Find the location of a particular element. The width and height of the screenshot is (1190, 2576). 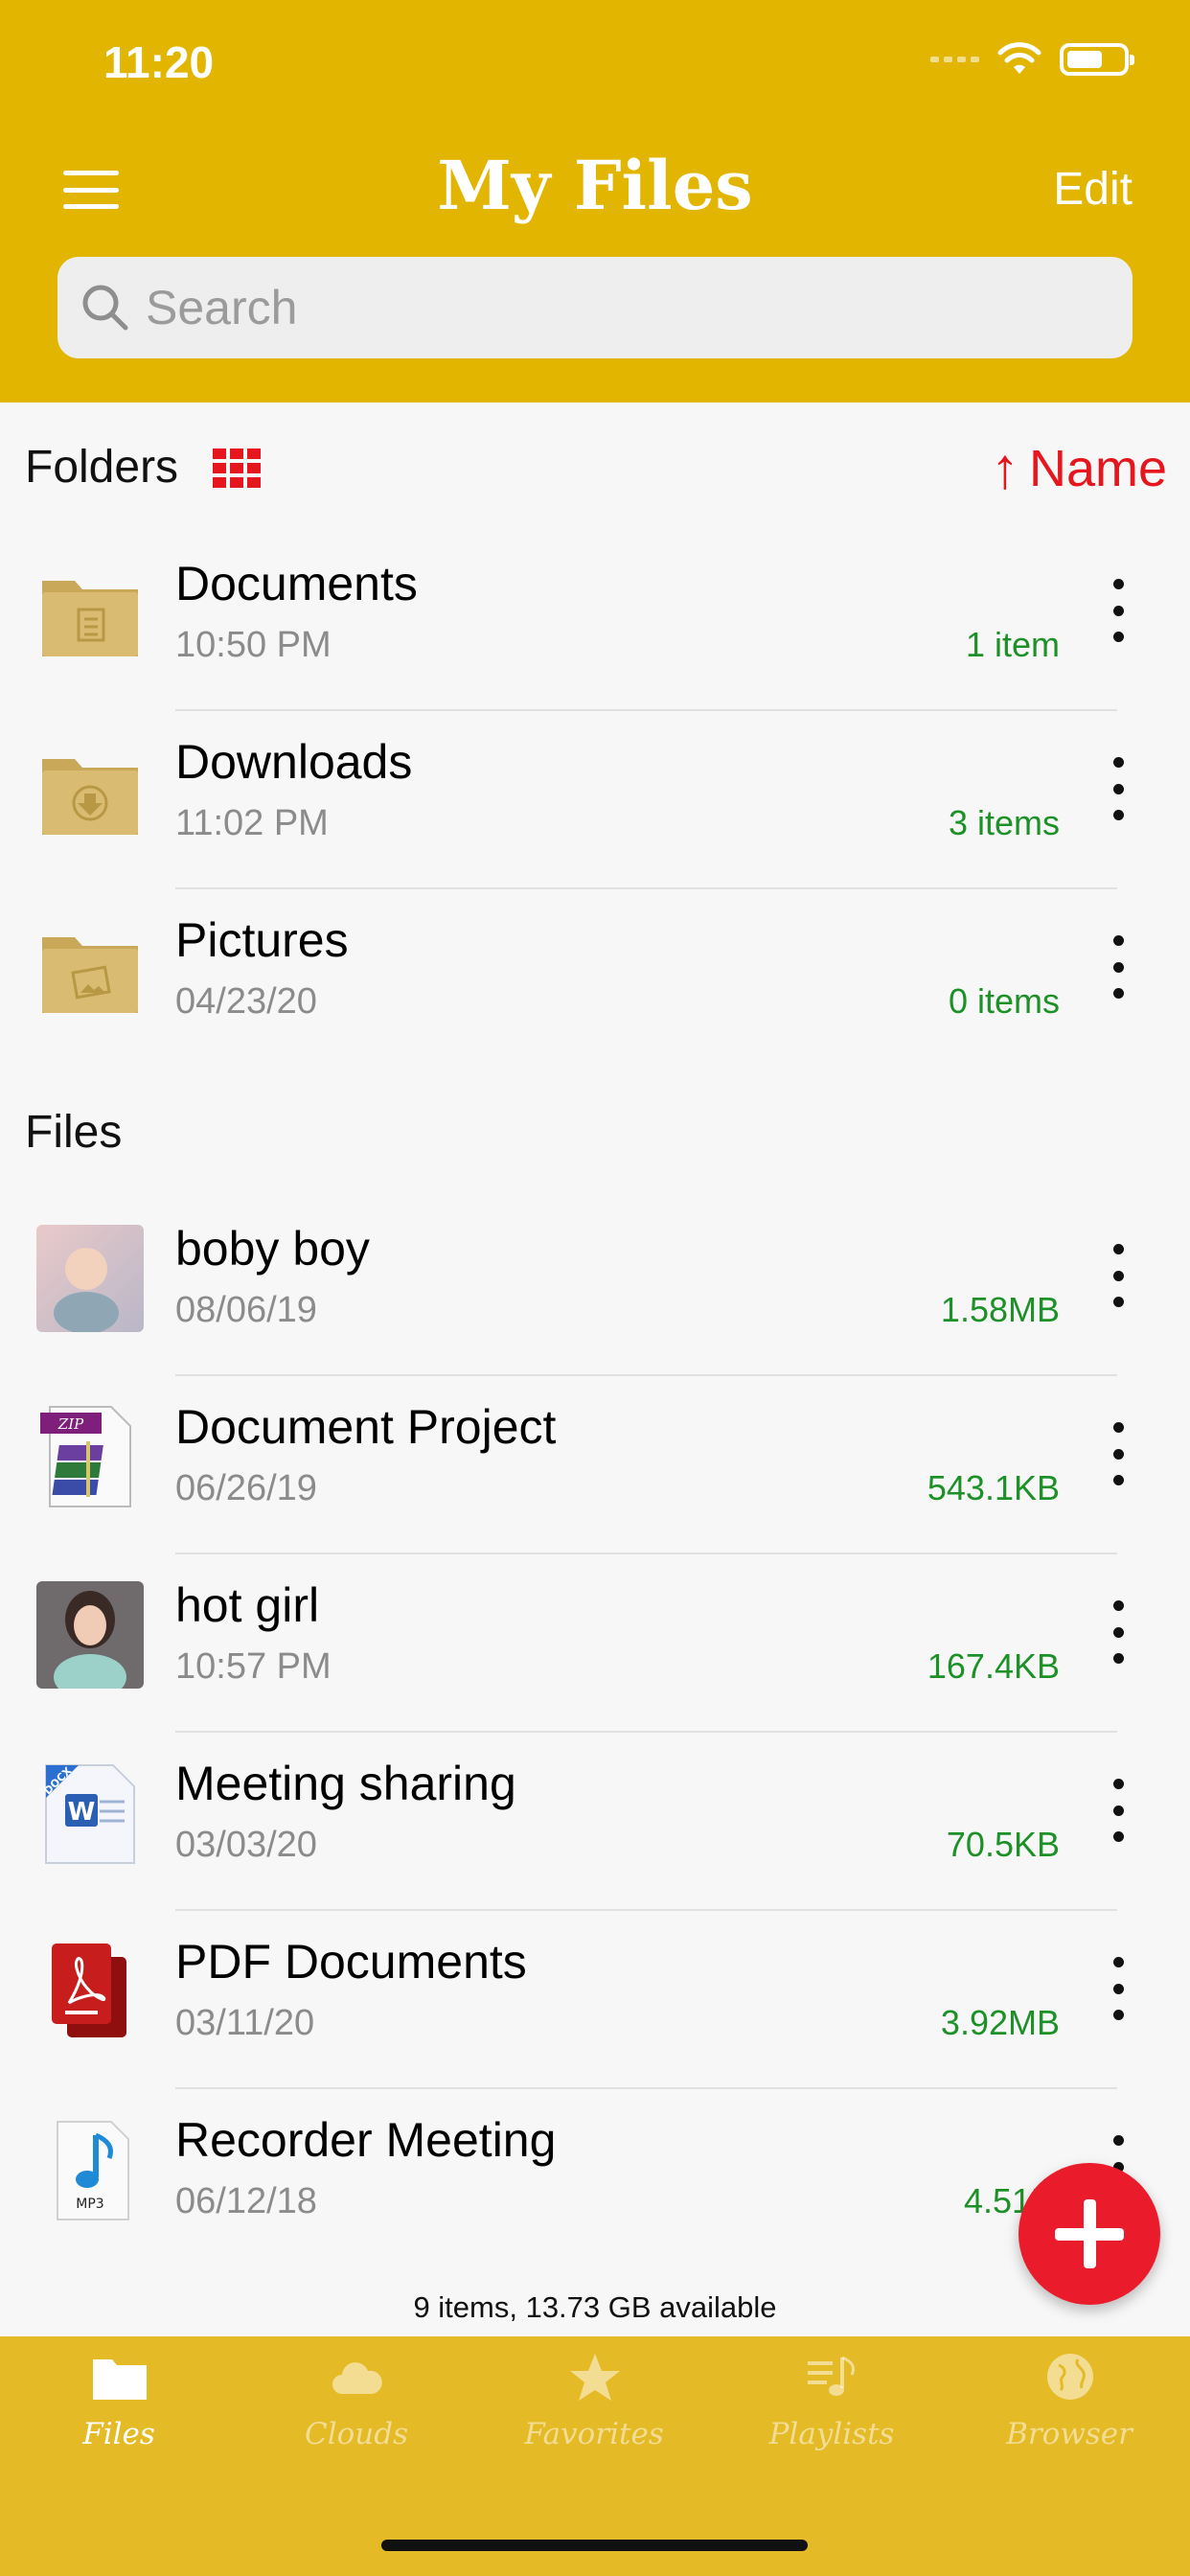

folder-download-icon is located at coordinates (90, 797).